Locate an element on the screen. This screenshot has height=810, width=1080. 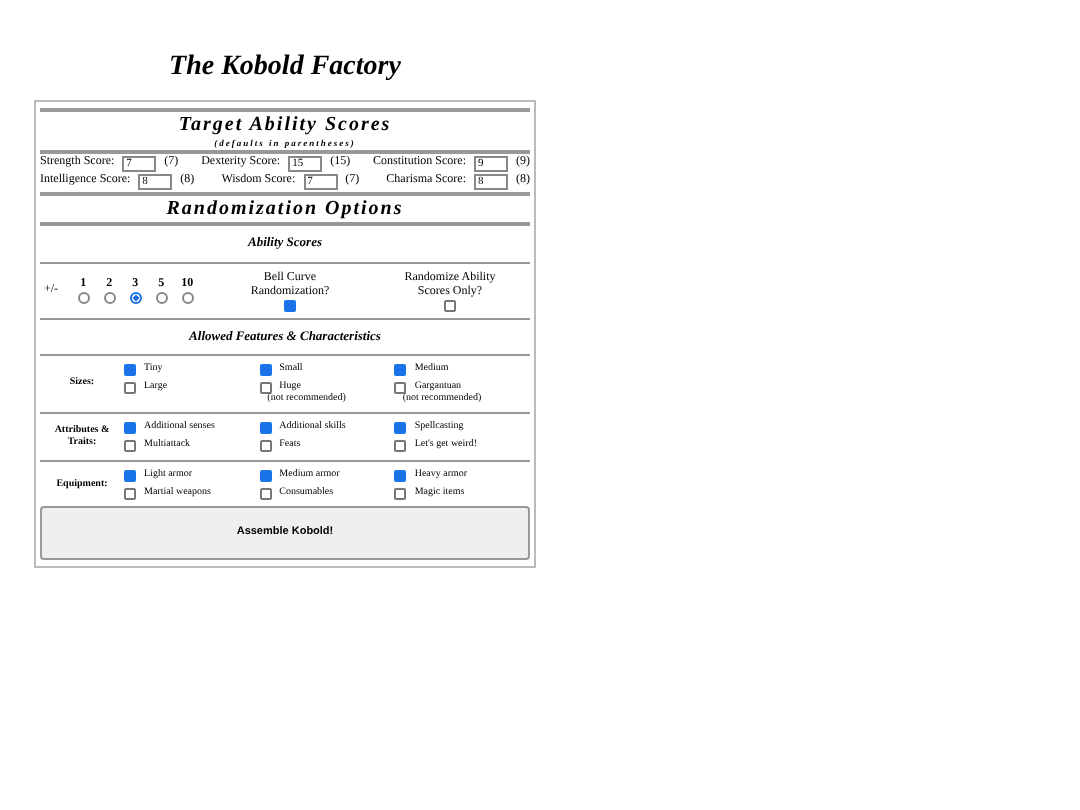
page-title: The Kobold Factory is located at coordinates (285, 68).